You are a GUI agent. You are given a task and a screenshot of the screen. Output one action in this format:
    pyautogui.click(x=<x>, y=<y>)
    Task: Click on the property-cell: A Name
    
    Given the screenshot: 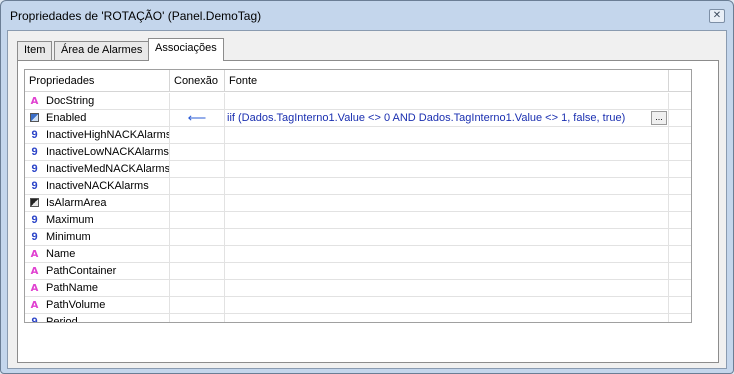 What is the action you would take?
    pyautogui.click(x=97, y=254)
    